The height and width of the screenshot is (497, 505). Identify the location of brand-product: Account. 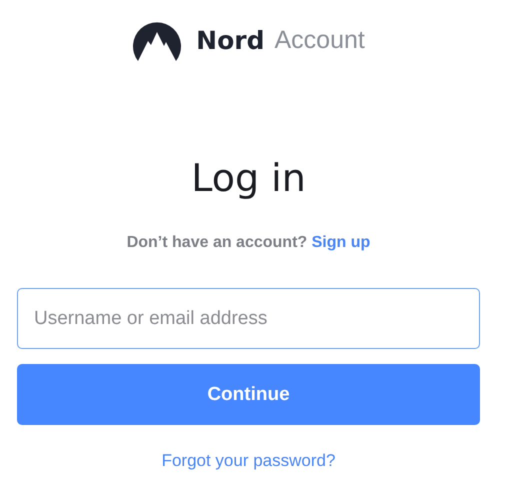
(319, 40).